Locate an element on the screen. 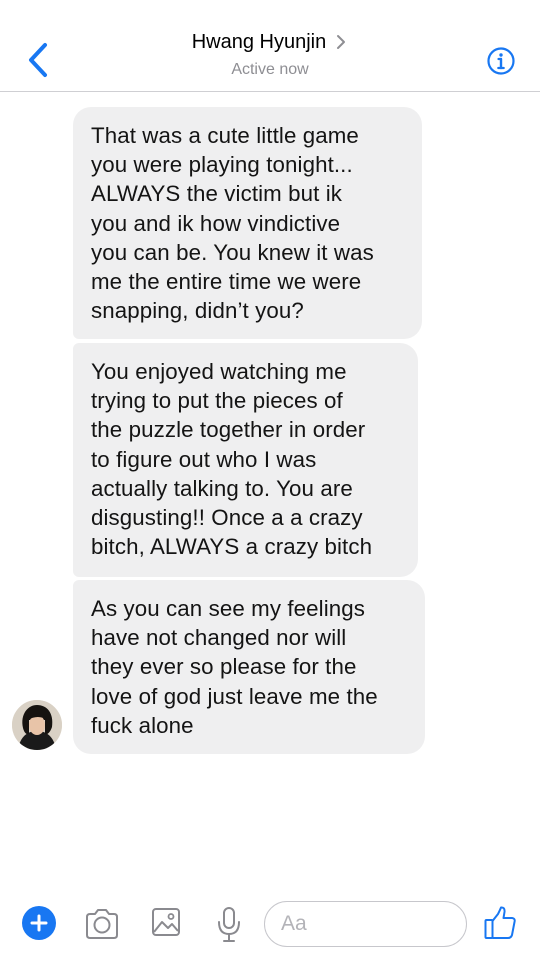 This screenshot has width=540, height=960. image-icon is located at coordinates (166, 922).